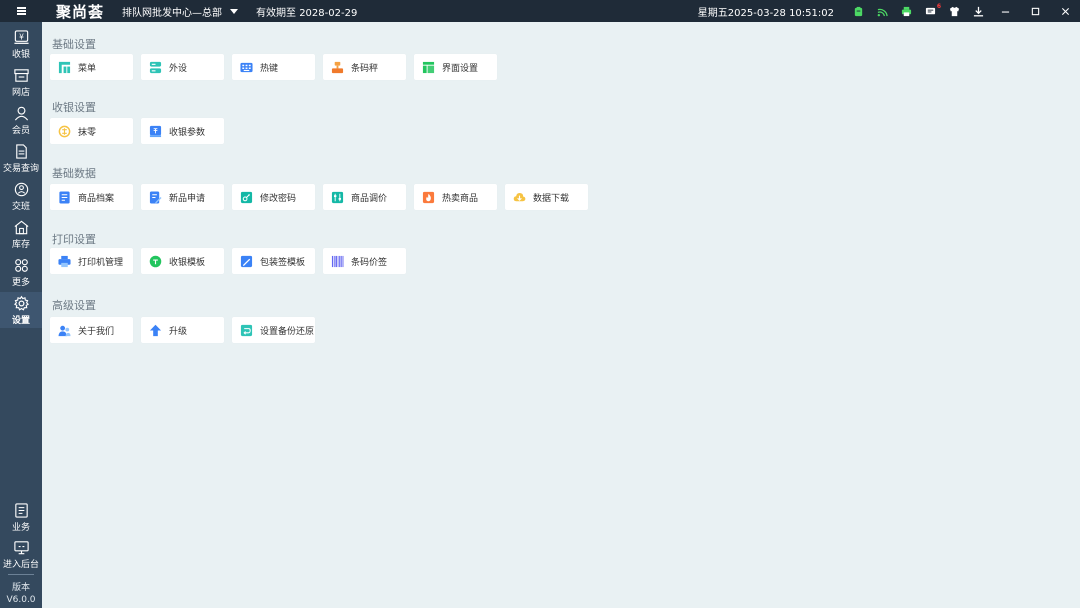 The width and height of the screenshot is (1080, 608). What do you see at coordinates (228, 261) in the screenshot?
I see `tile-row-print-settings: 打印机管理 收银模板 包装签模板 条码价签` at bounding box center [228, 261].